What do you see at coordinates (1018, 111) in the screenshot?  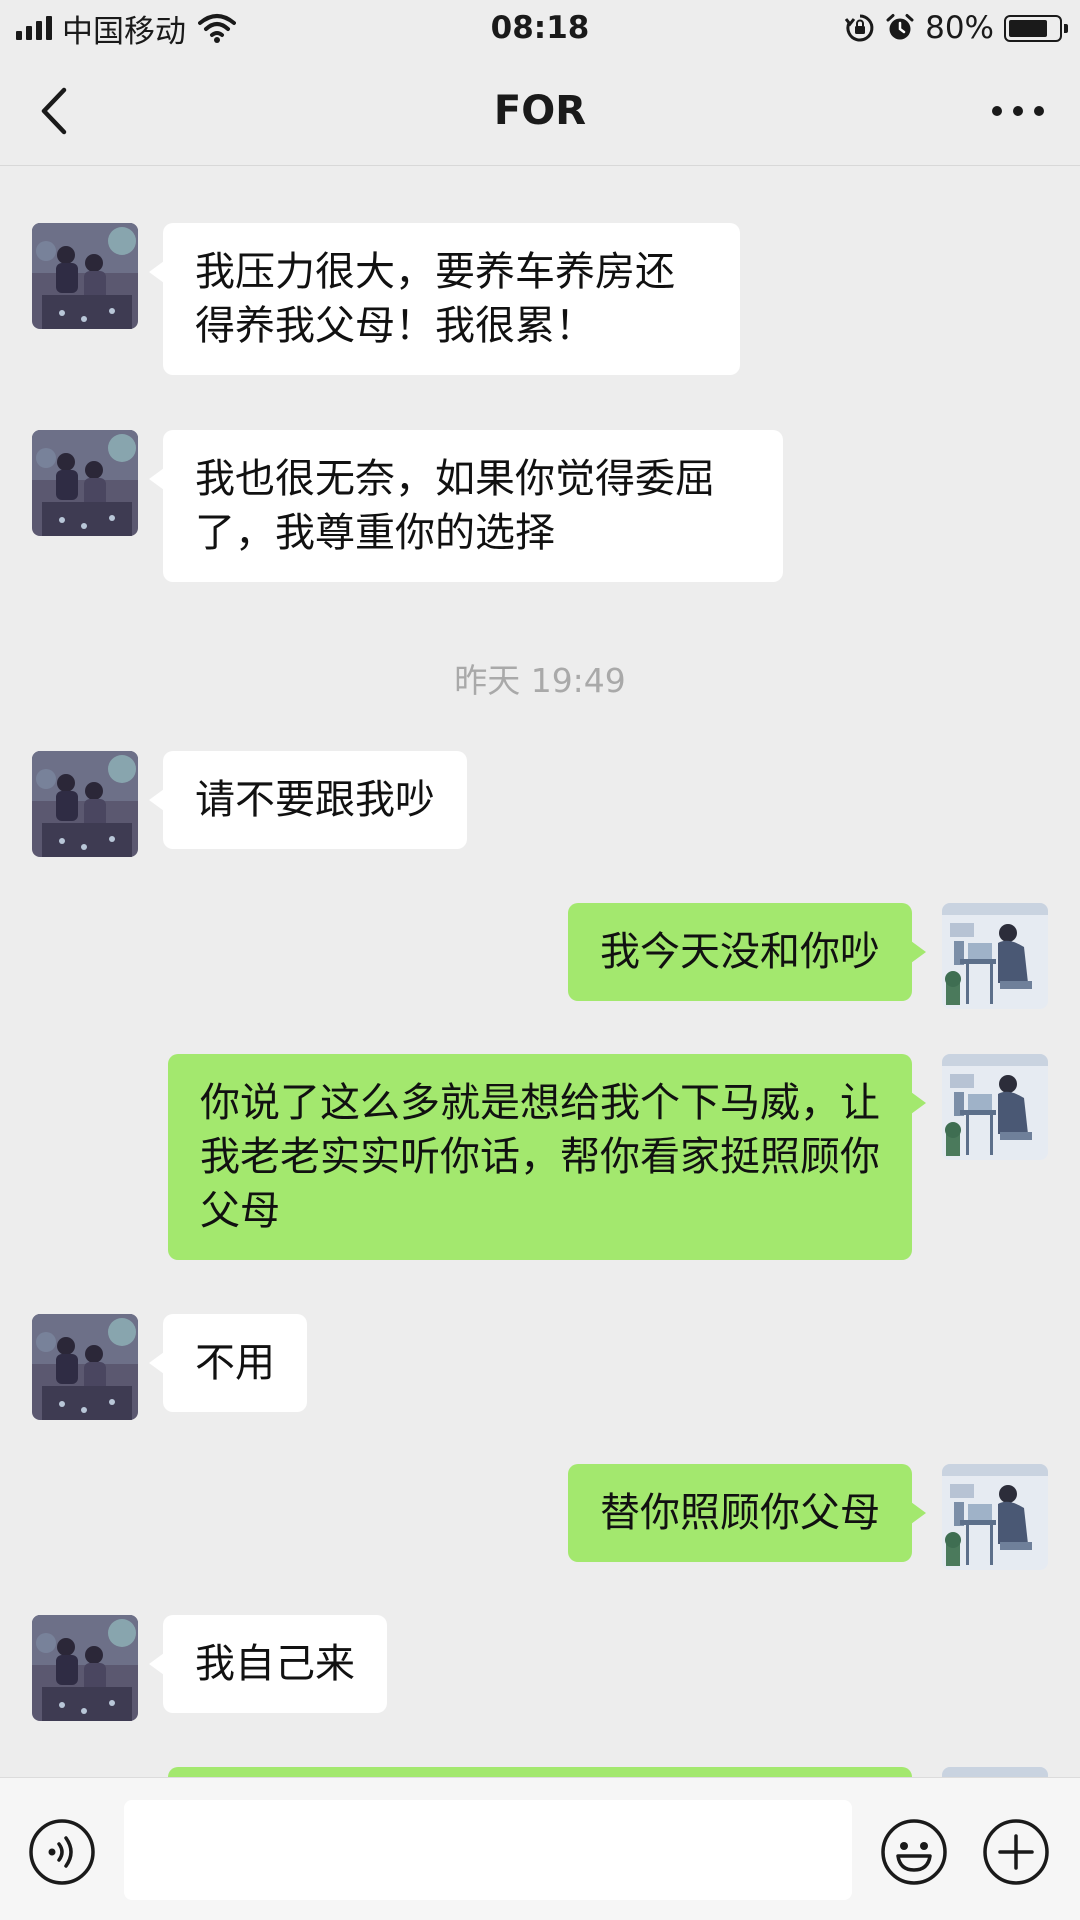 I see `more-dots-icon` at bounding box center [1018, 111].